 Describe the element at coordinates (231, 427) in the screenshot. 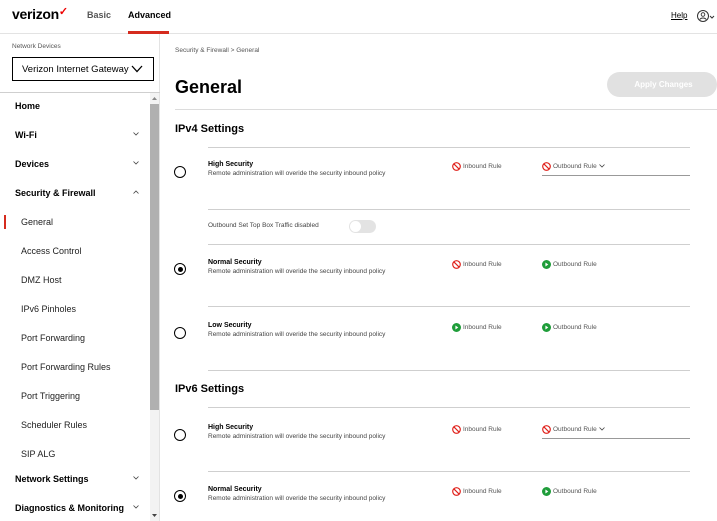

I see `ipv6-high-security-title: High Security` at that location.